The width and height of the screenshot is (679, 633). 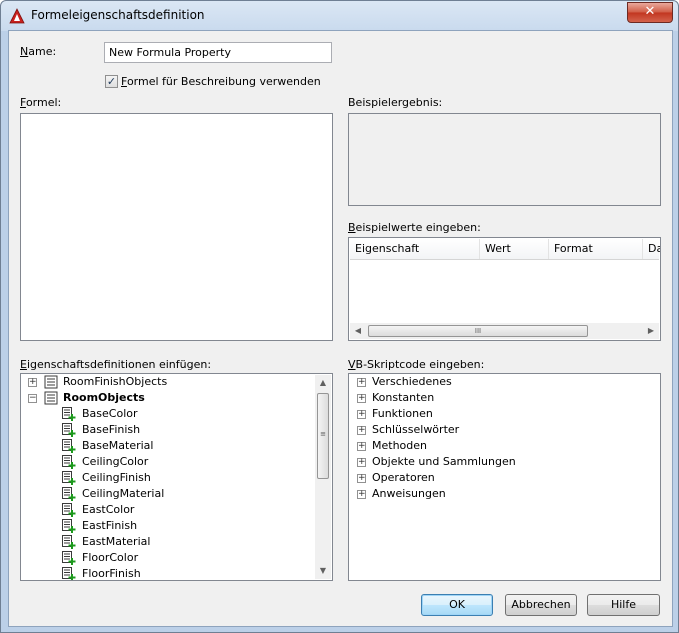 What do you see at coordinates (104, 397) in the screenshot?
I see `tree-group-label: RoomObjects` at bounding box center [104, 397].